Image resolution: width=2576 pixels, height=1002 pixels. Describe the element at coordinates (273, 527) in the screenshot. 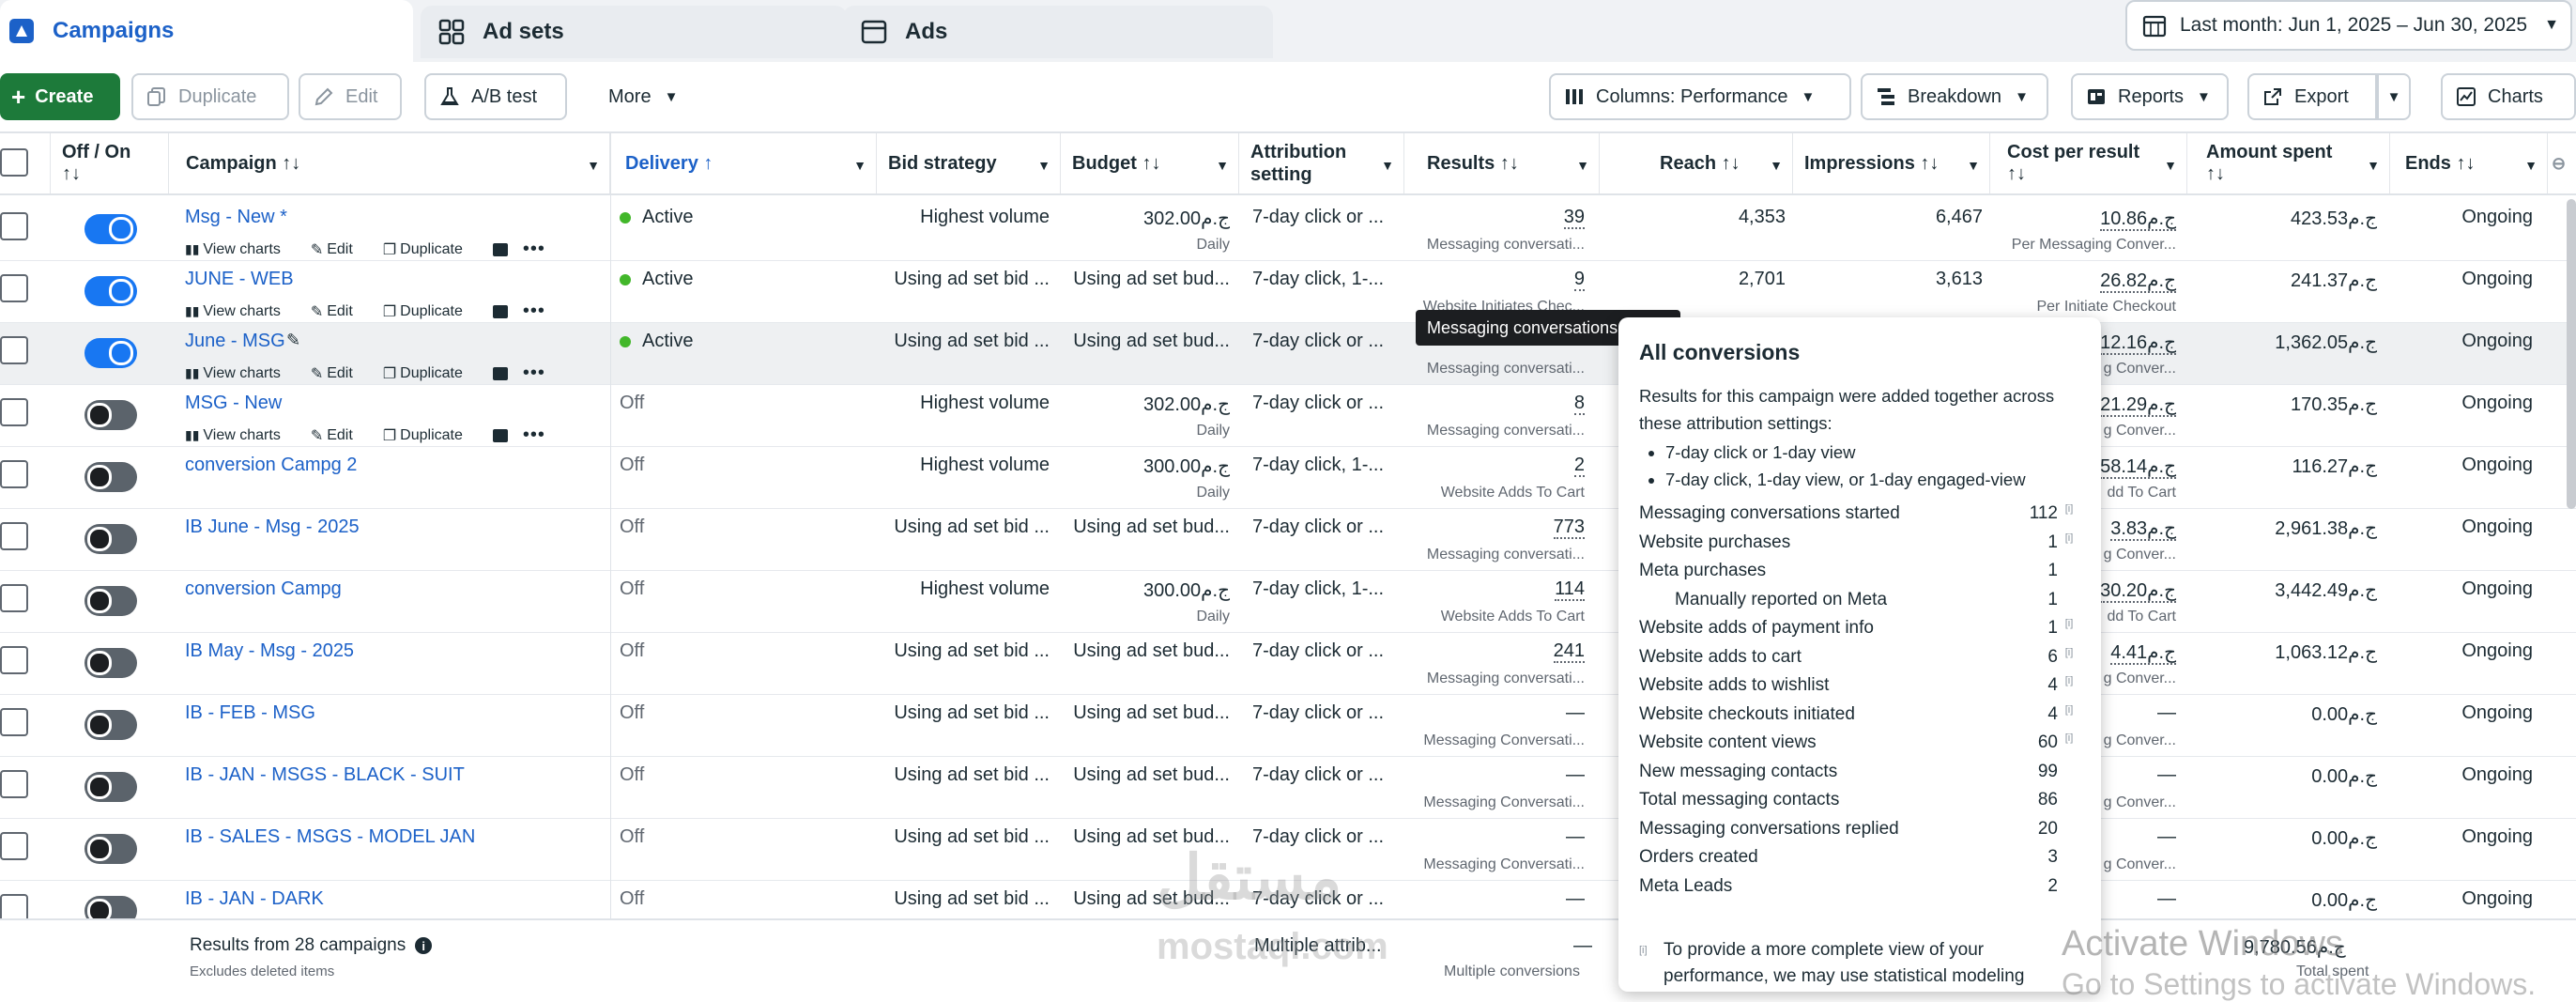

I see `campaign-name-link: IB June - Msg - 2025` at that location.